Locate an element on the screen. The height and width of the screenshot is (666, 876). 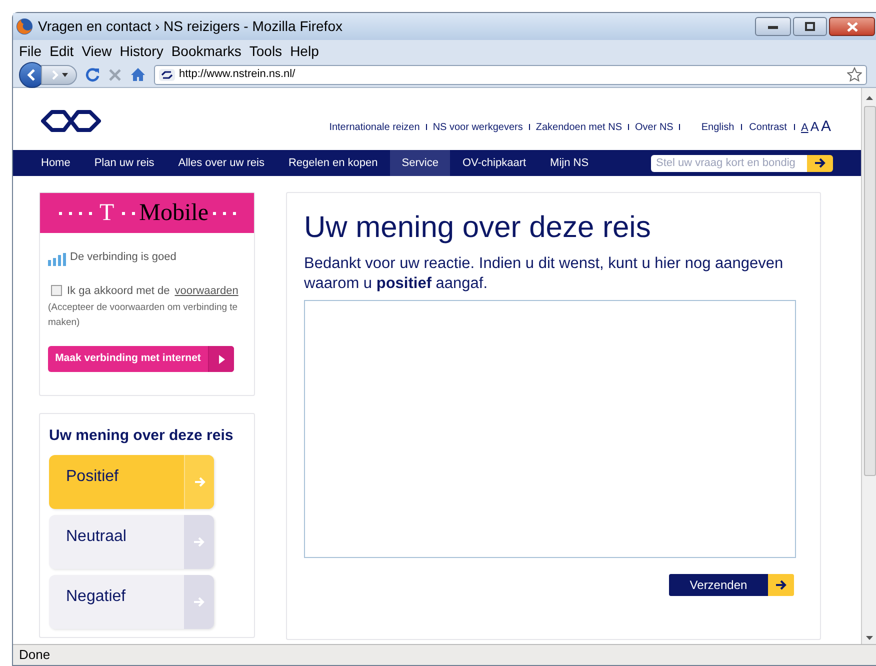
signal-icon is located at coordinates (57, 259).